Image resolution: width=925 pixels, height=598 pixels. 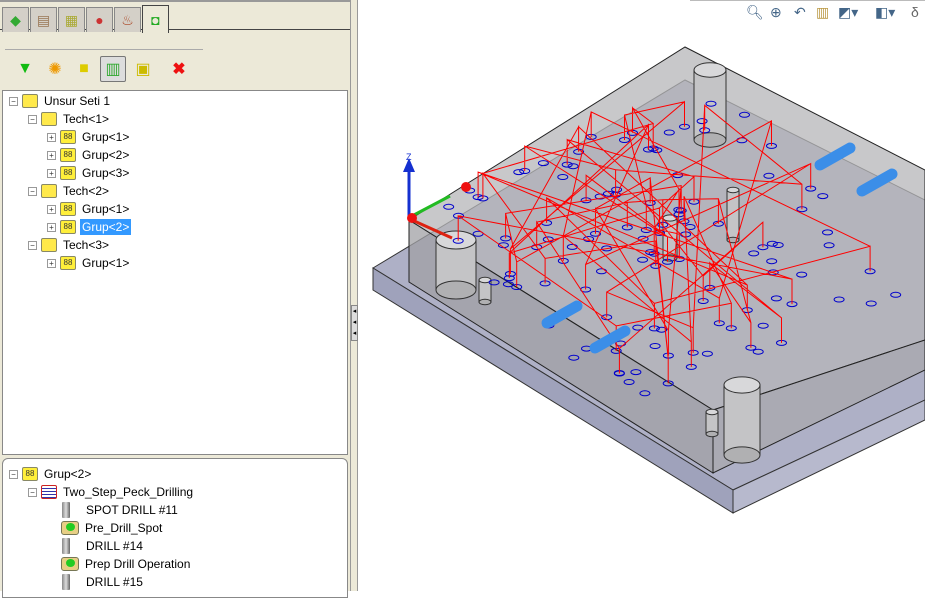 I want to click on tab-property-manager: ▤, so click(x=43, y=19).